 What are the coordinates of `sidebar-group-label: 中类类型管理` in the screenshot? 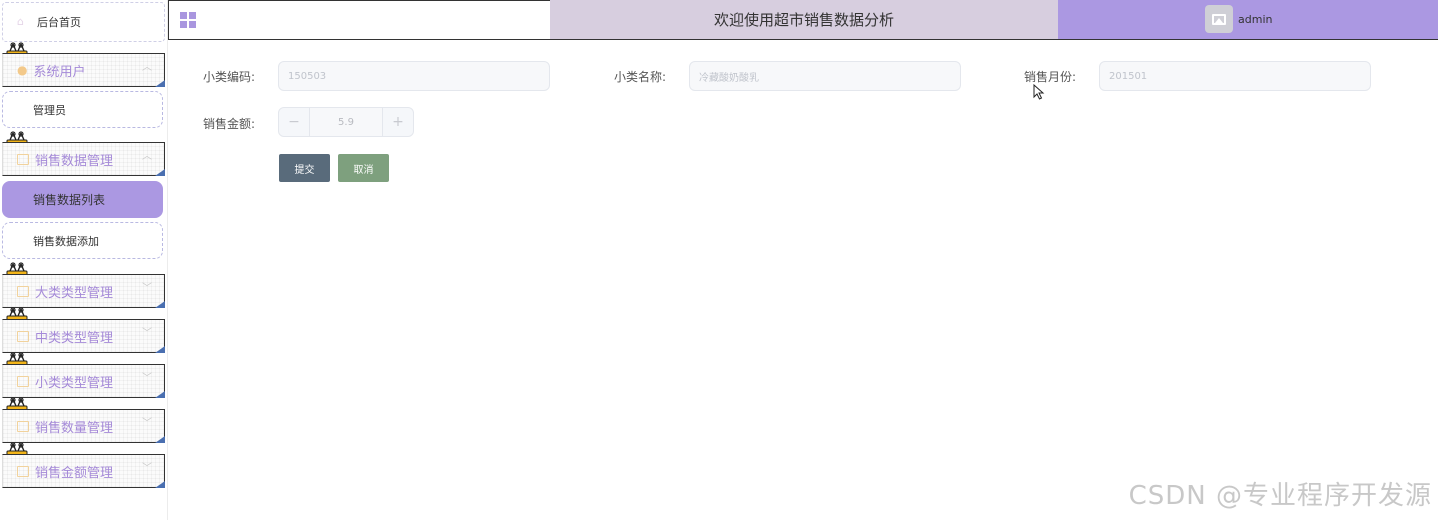 It's located at (74, 338).